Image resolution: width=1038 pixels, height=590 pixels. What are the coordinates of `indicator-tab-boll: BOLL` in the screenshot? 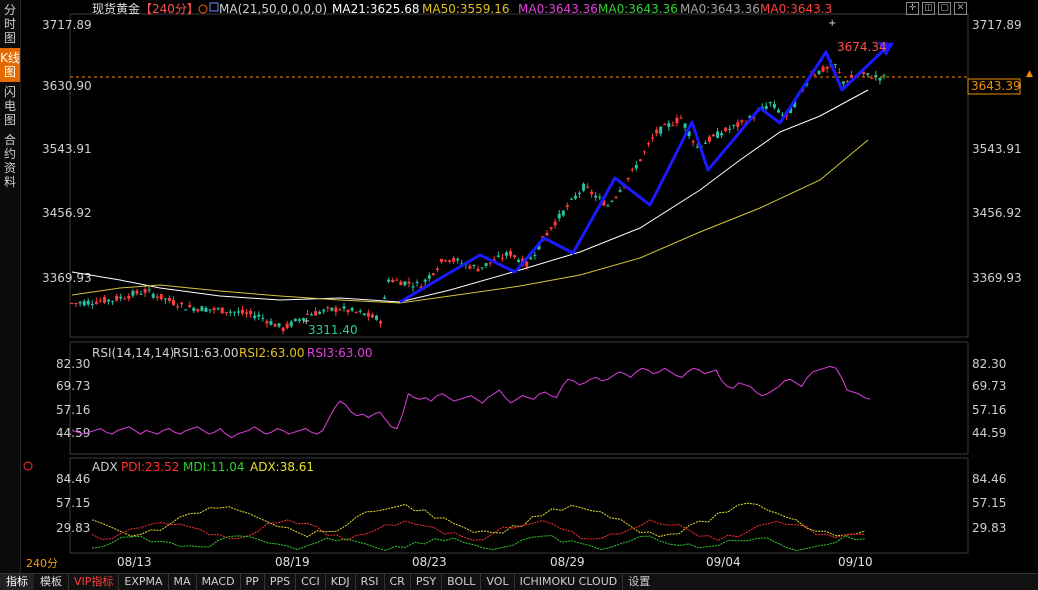 It's located at (460, 582).